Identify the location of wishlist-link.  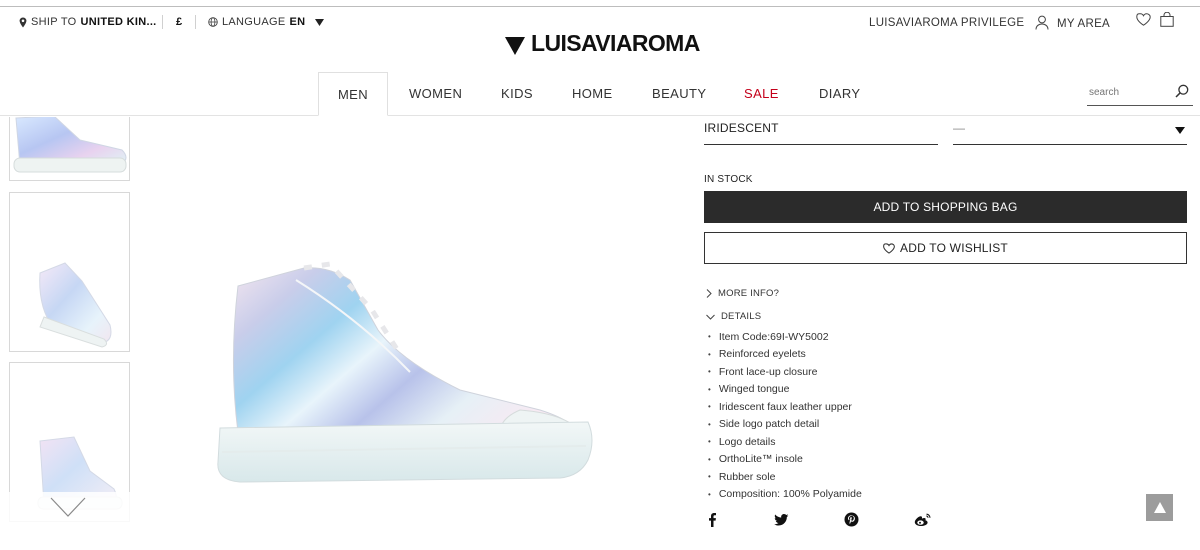
(1143, 19).